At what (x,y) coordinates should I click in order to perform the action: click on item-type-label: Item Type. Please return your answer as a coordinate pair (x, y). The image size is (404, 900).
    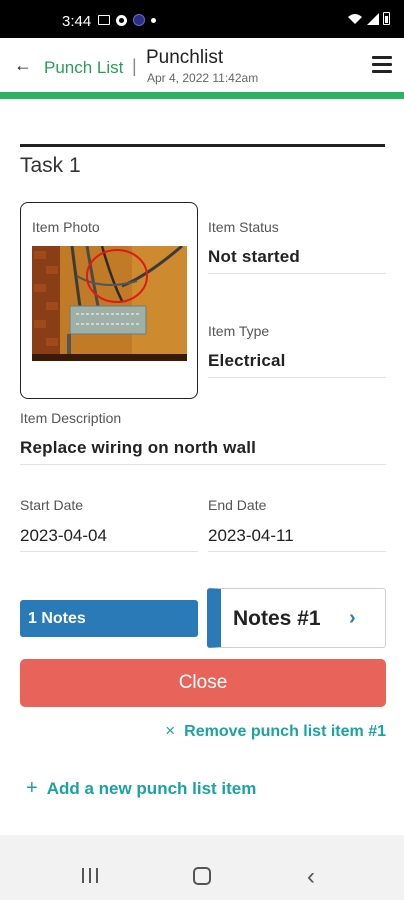
    Looking at the image, I should click on (239, 331).